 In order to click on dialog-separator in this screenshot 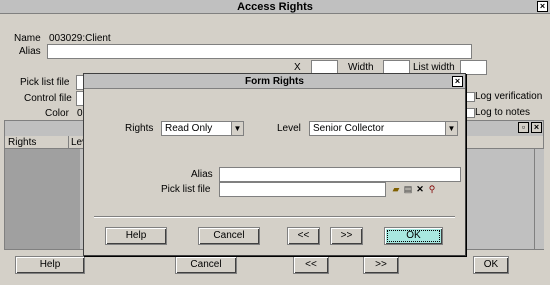, I will do `click(274, 217)`.